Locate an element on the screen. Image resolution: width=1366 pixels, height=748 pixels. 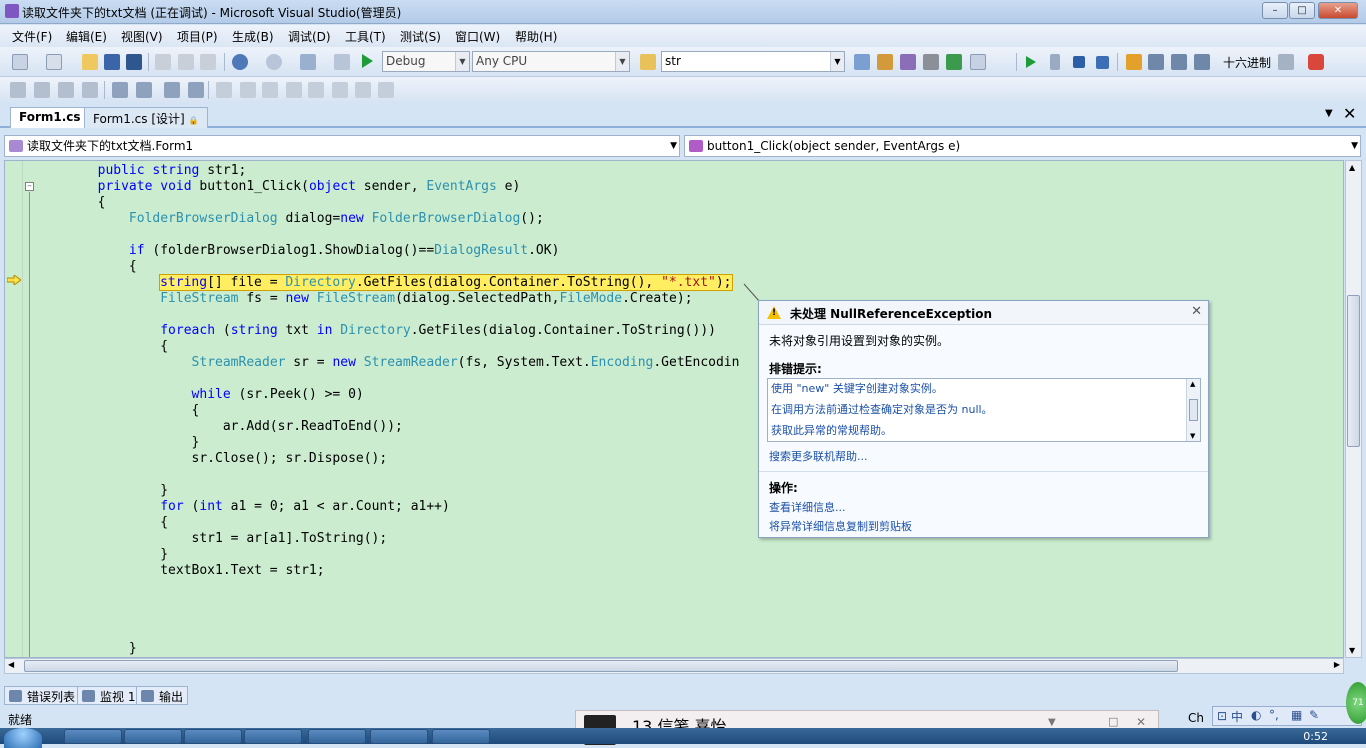
decrease-indent-icon is located at coordinates (120, 90).